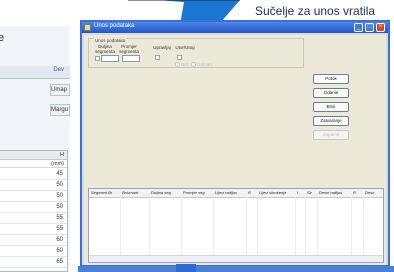 The width and height of the screenshot is (394, 272). What do you see at coordinates (185, 47) in the screenshot?
I see `groove-label: Utor/Utog` at bounding box center [185, 47].